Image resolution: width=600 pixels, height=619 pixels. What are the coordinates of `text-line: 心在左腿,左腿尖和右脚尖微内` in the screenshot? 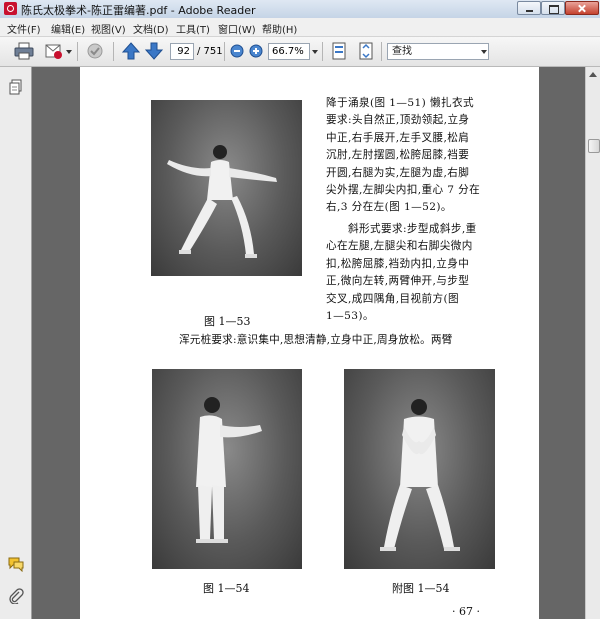 It's located at (399, 246).